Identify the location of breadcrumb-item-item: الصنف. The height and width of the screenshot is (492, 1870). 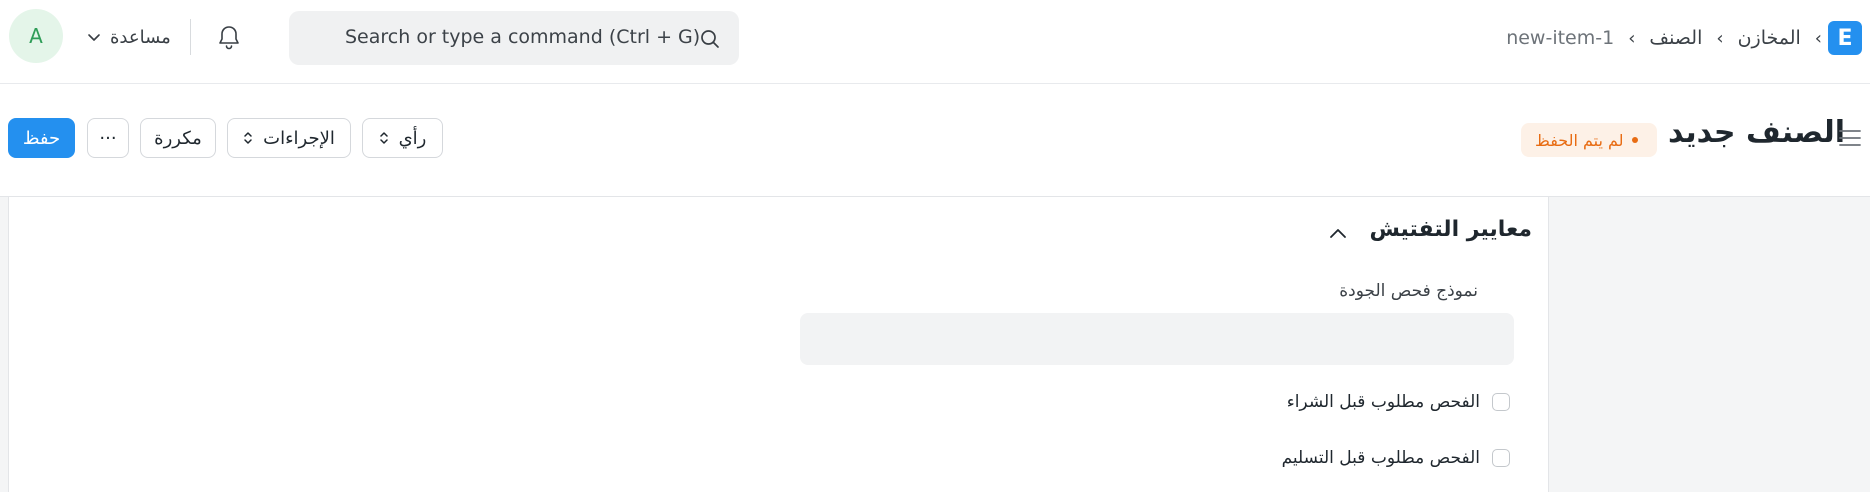
(1675, 38).